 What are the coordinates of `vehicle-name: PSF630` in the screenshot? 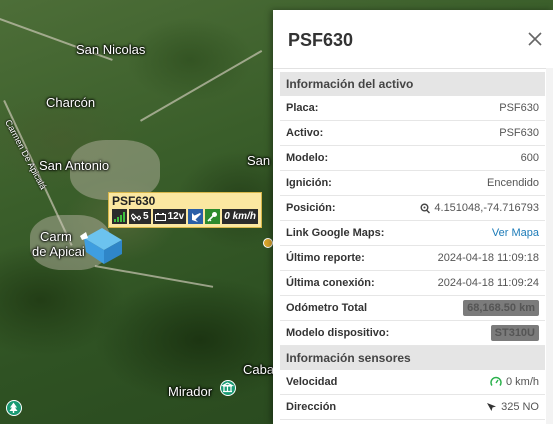 It's located at (134, 201).